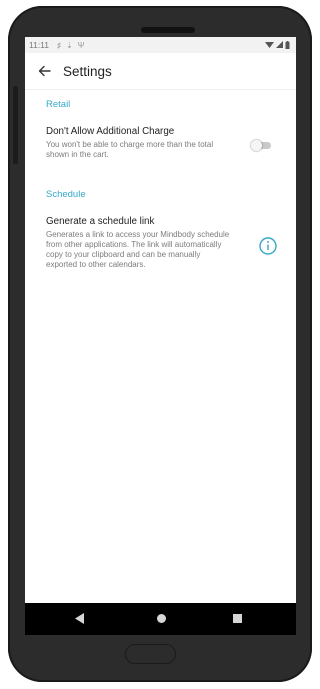 This screenshot has height=689, width=320. I want to click on setting-description-line: exported to other calendars., so click(96, 264).